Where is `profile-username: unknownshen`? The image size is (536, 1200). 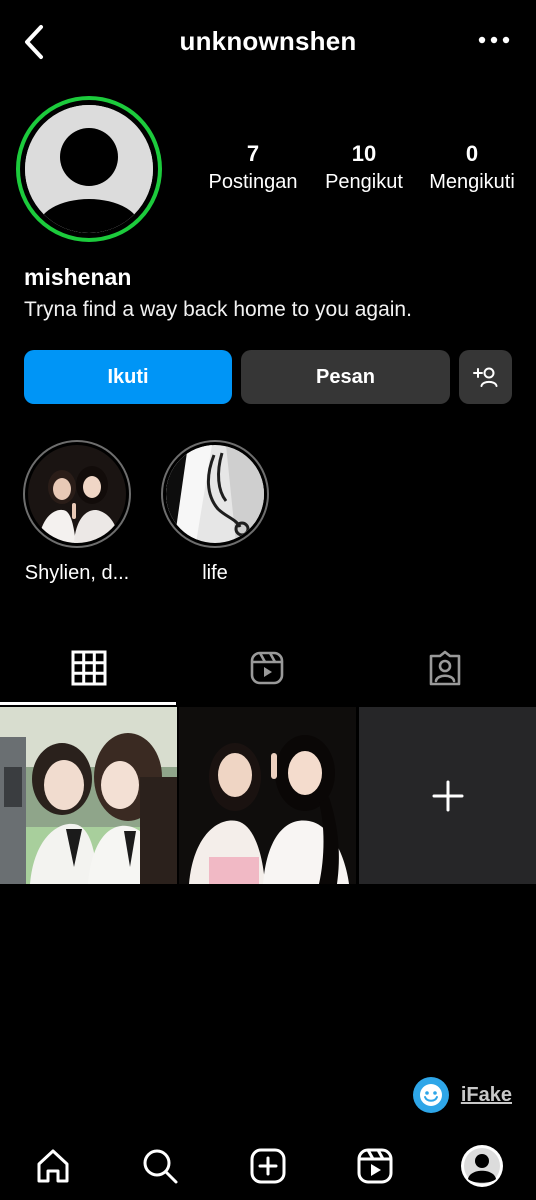 profile-username: unknownshen is located at coordinates (268, 41).